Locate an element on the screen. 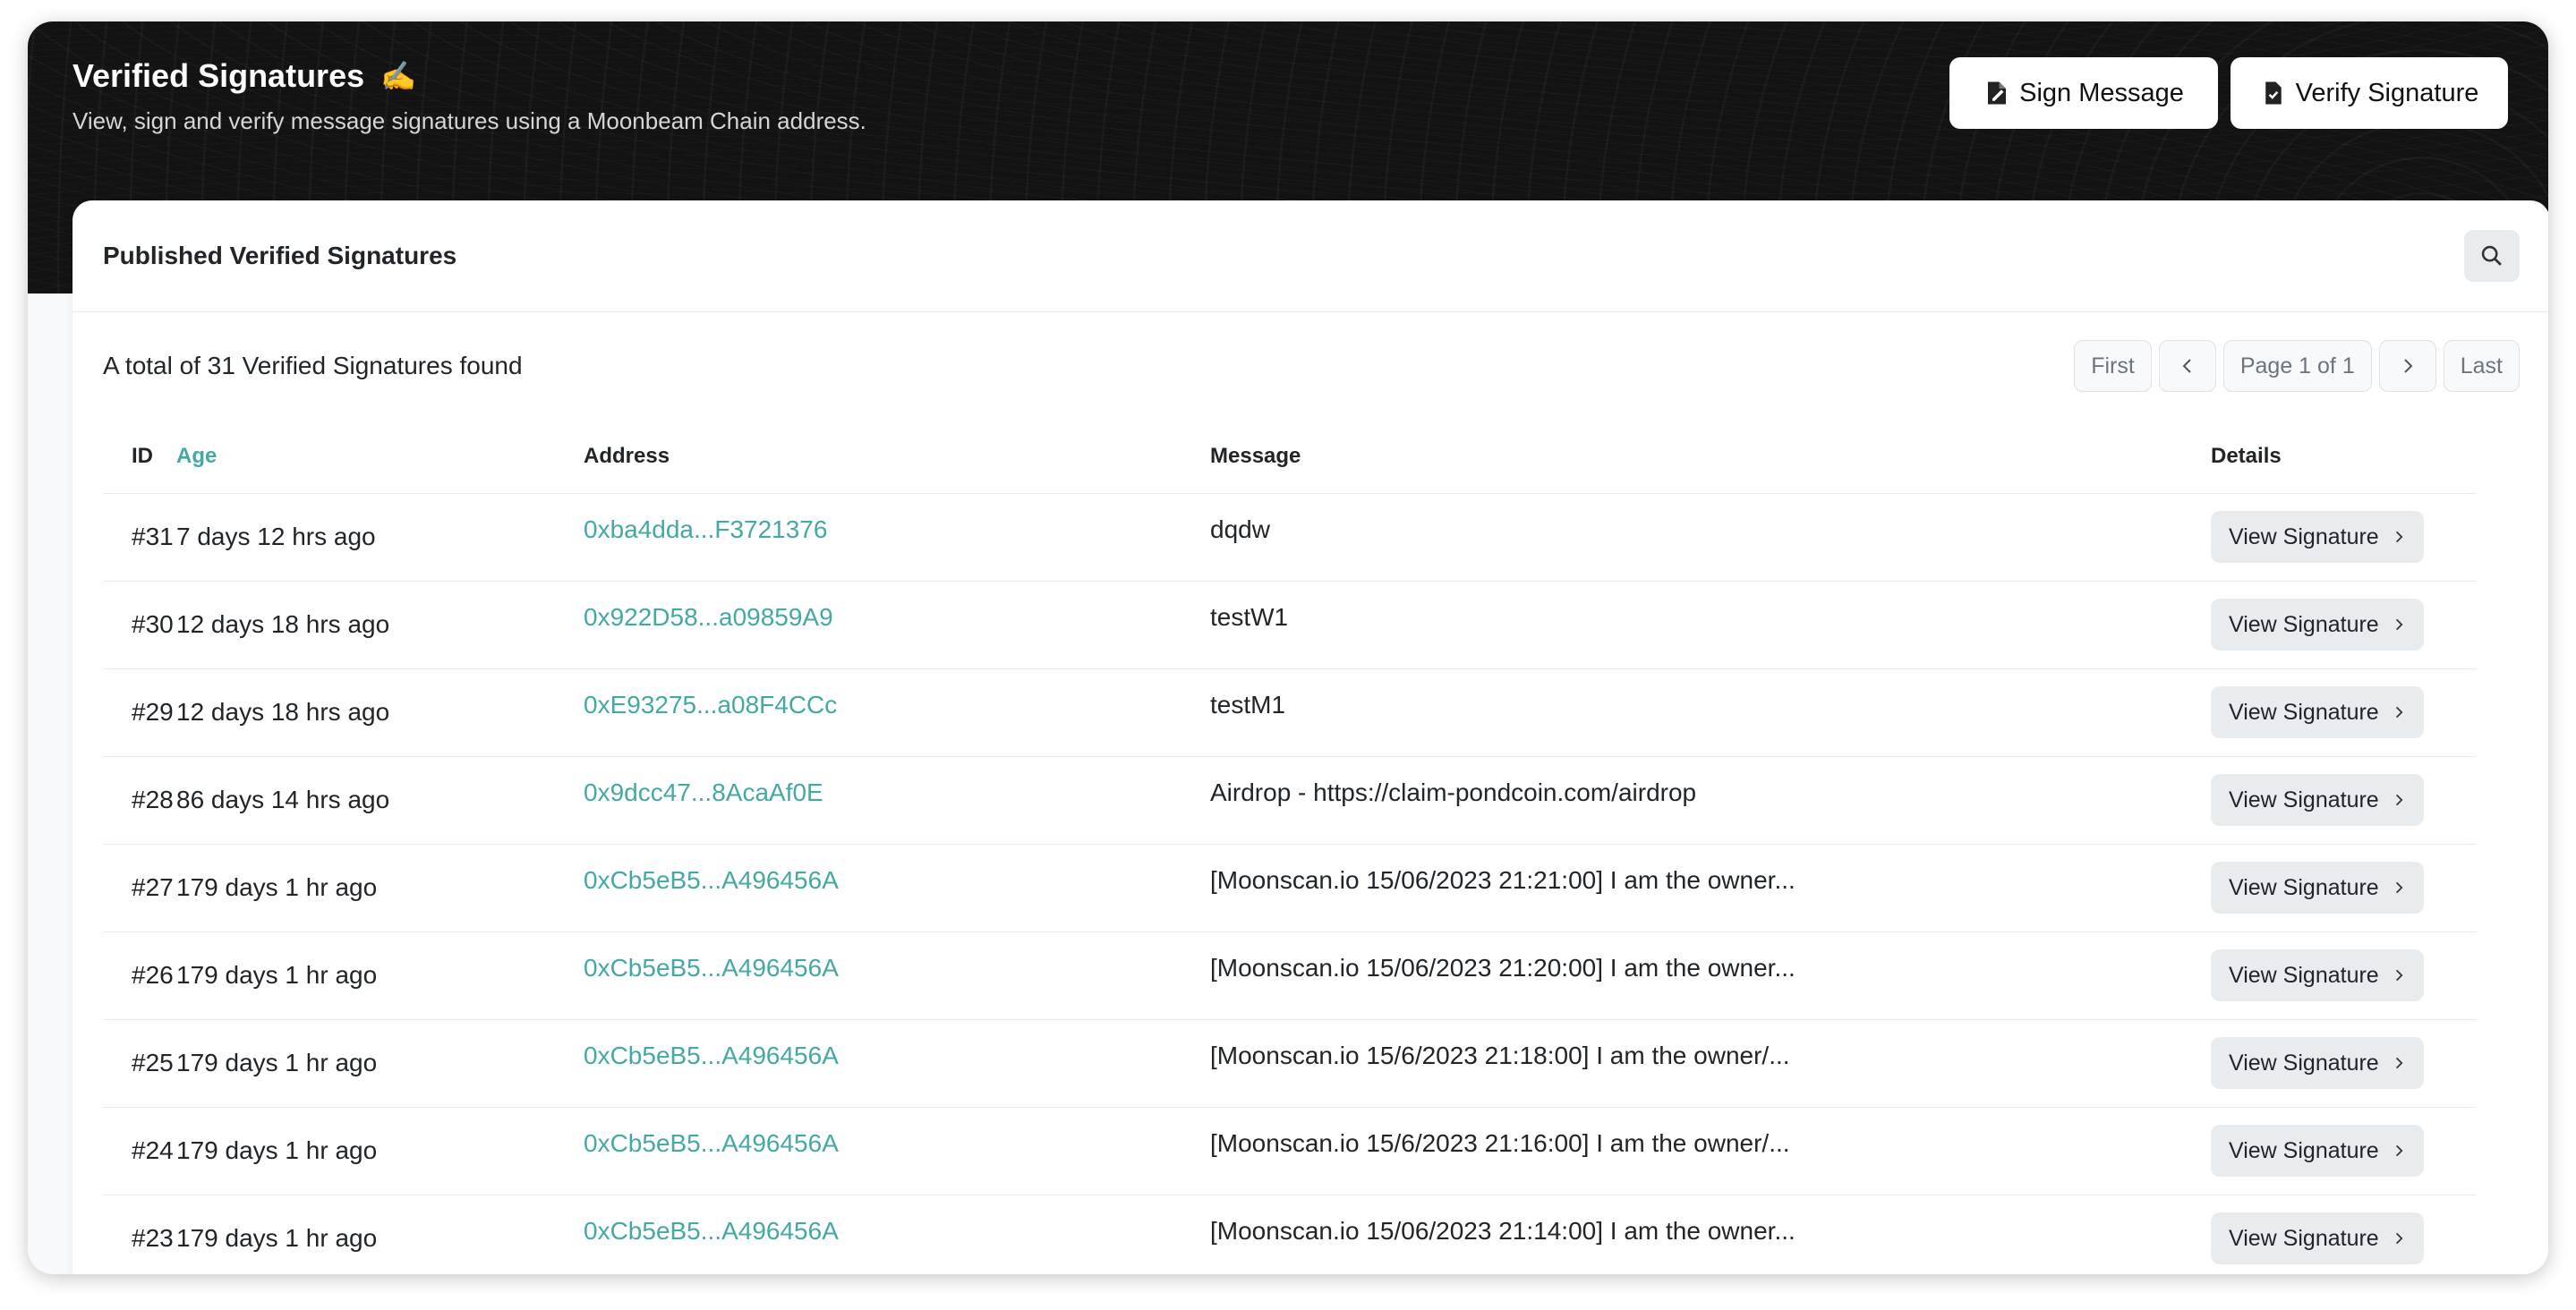 The height and width of the screenshot is (1310, 2576). page-indicator: Page 1 of 1 is located at coordinates (2297, 366).